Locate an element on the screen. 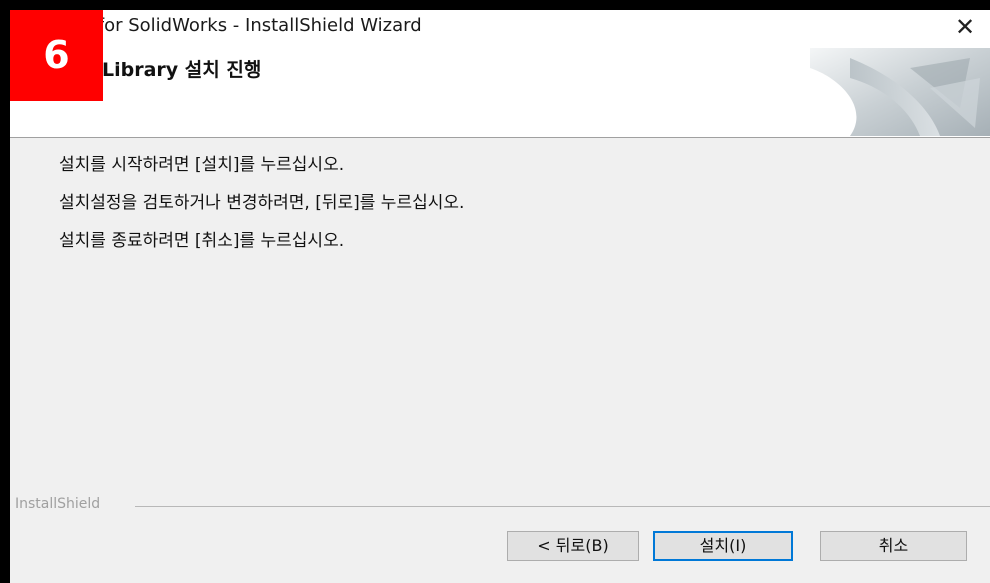 The height and width of the screenshot is (583, 990). cancel-button: 취소 is located at coordinates (893, 546).